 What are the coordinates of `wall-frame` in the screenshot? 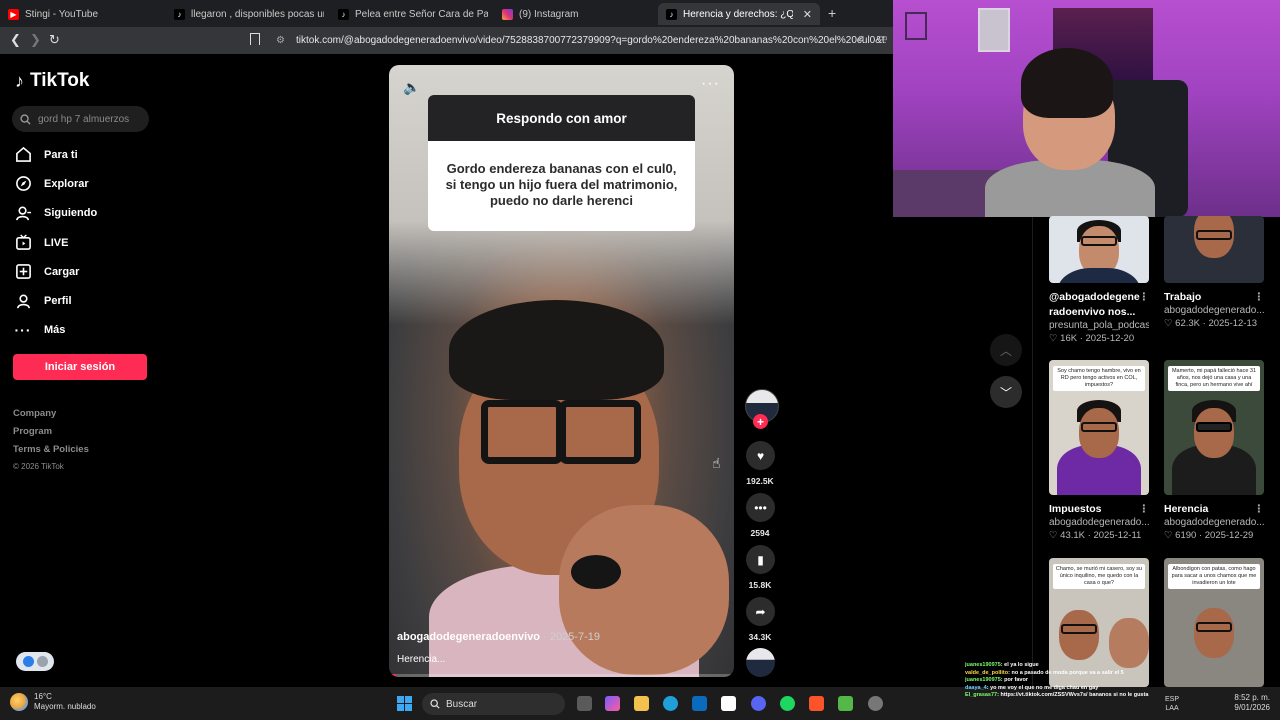 It's located at (994, 30).